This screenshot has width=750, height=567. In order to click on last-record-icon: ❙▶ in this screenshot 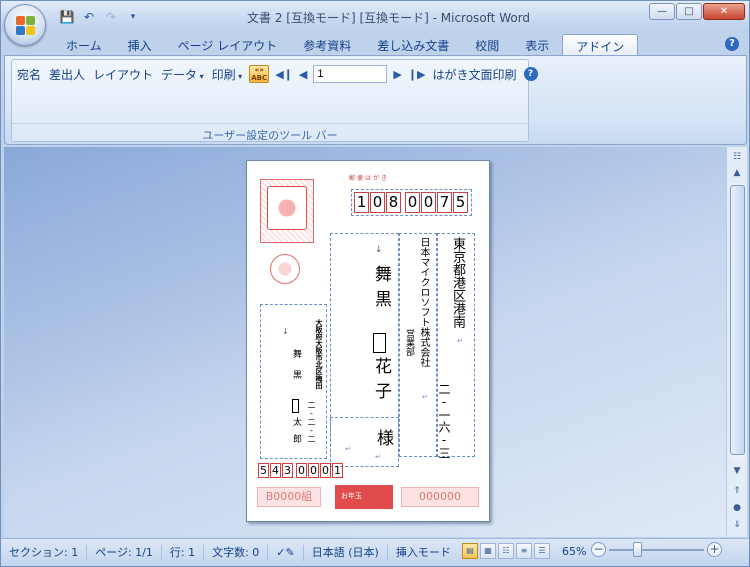, I will do `click(417, 74)`.